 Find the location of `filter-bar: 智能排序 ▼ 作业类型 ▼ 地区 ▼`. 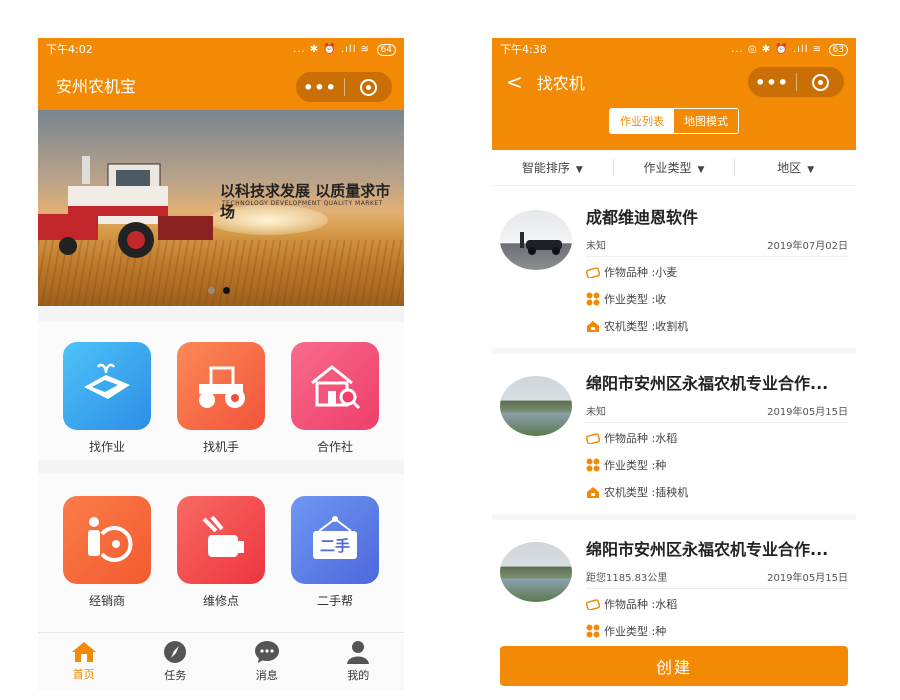

filter-bar: 智能排序 ▼ 作业类型 ▼ 地区 ▼ is located at coordinates (674, 168).